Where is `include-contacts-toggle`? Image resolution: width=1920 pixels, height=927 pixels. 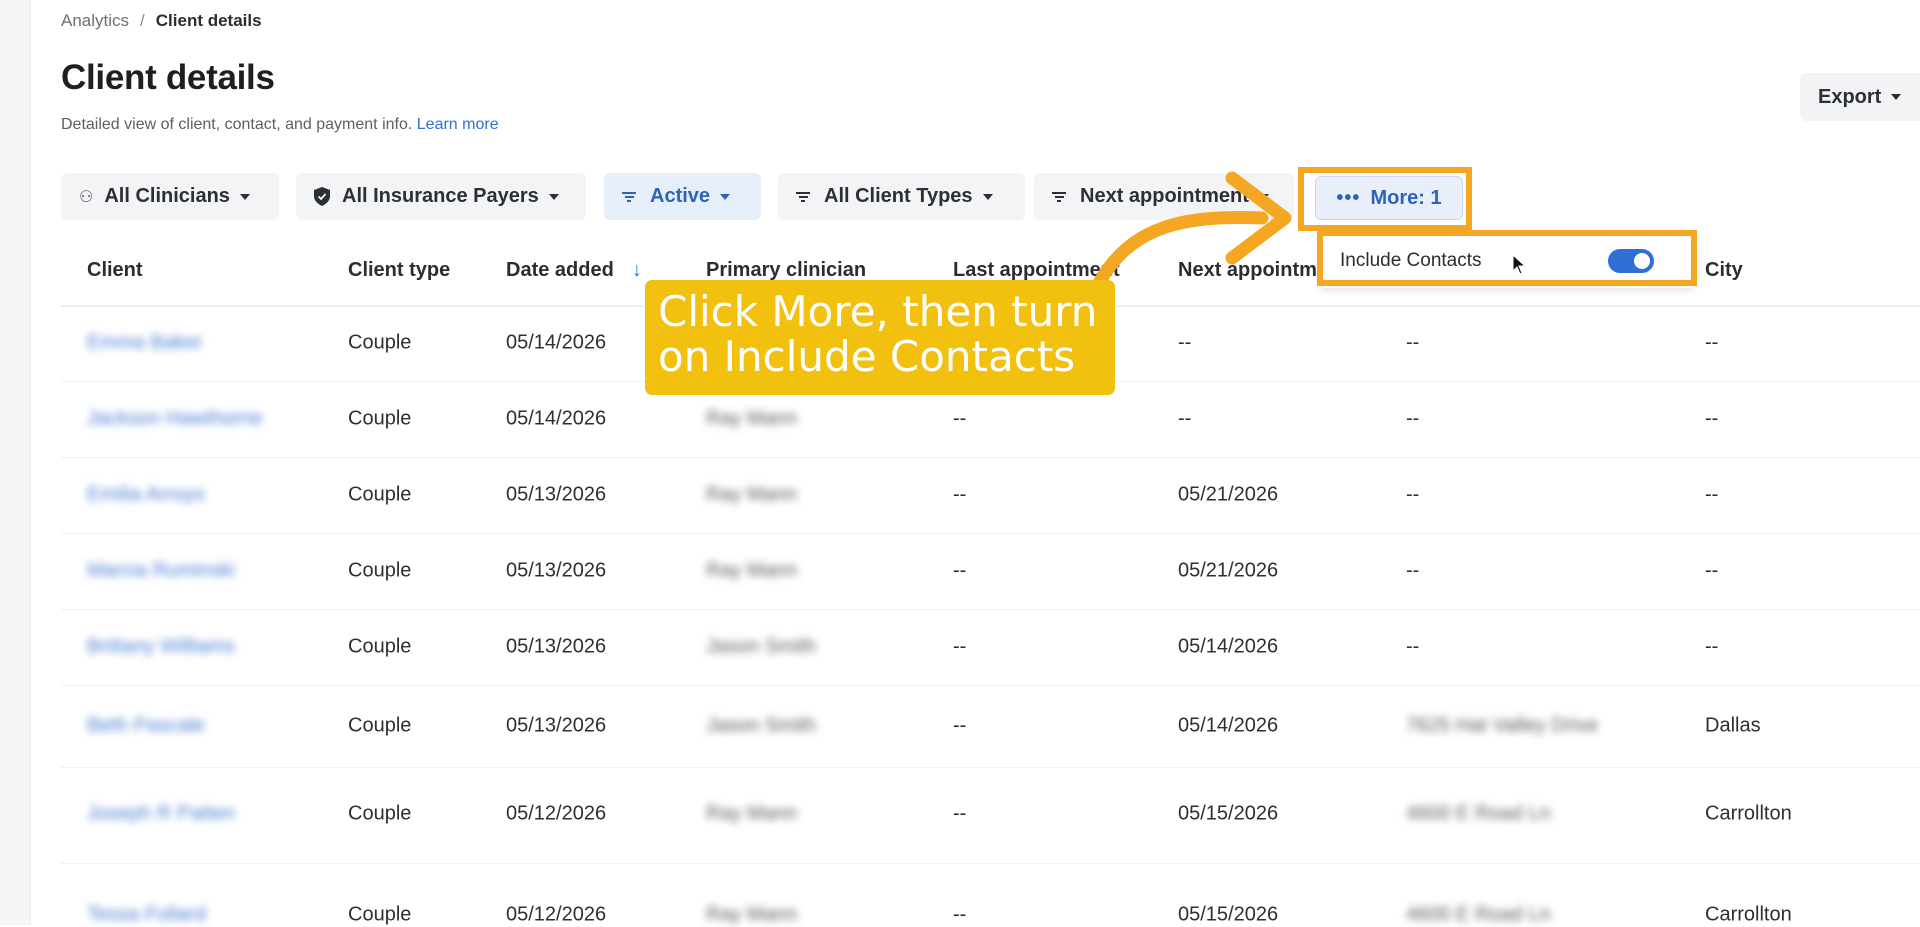
include-contacts-toggle is located at coordinates (1631, 261).